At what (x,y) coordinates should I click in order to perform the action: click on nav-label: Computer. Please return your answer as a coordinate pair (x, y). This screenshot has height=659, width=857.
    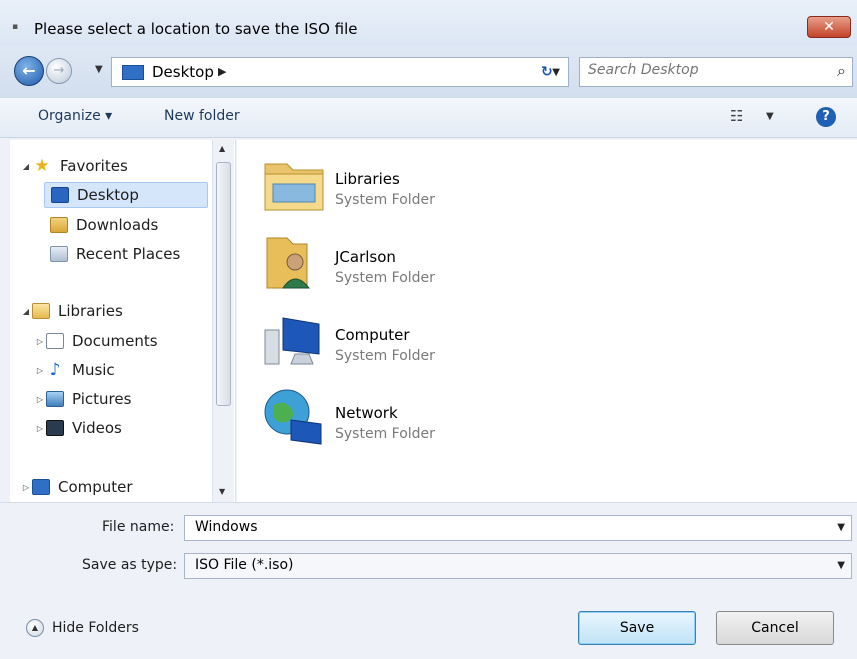
    Looking at the image, I should click on (95, 487).